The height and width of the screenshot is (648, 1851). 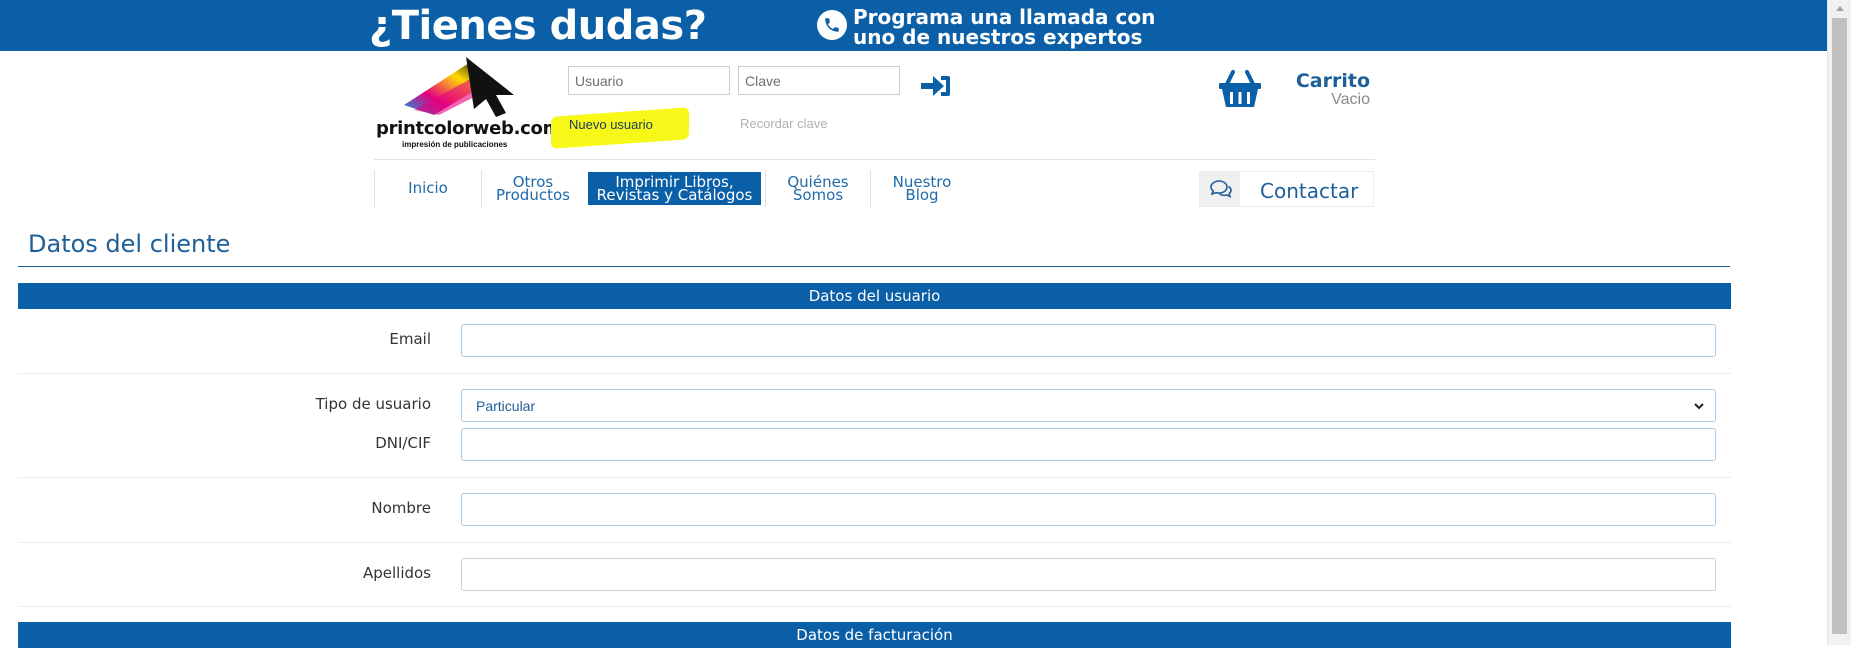 What do you see at coordinates (1088, 340) in the screenshot?
I see `email-field` at bounding box center [1088, 340].